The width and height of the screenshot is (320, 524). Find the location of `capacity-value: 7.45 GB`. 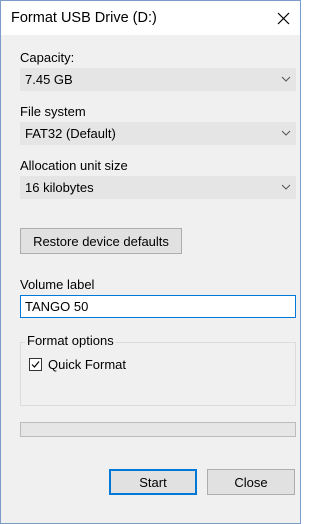

capacity-value: 7.45 GB is located at coordinates (49, 79).